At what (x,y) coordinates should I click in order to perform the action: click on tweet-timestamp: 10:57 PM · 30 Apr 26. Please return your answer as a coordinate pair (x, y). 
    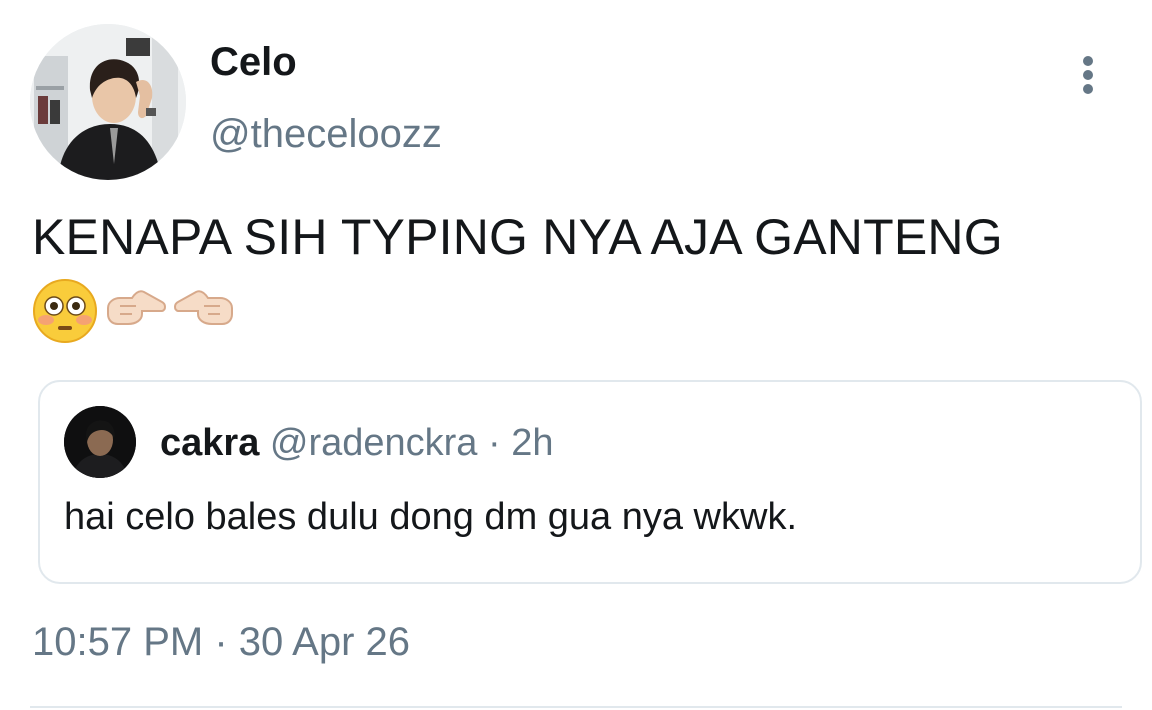
    Looking at the image, I should click on (221, 642).